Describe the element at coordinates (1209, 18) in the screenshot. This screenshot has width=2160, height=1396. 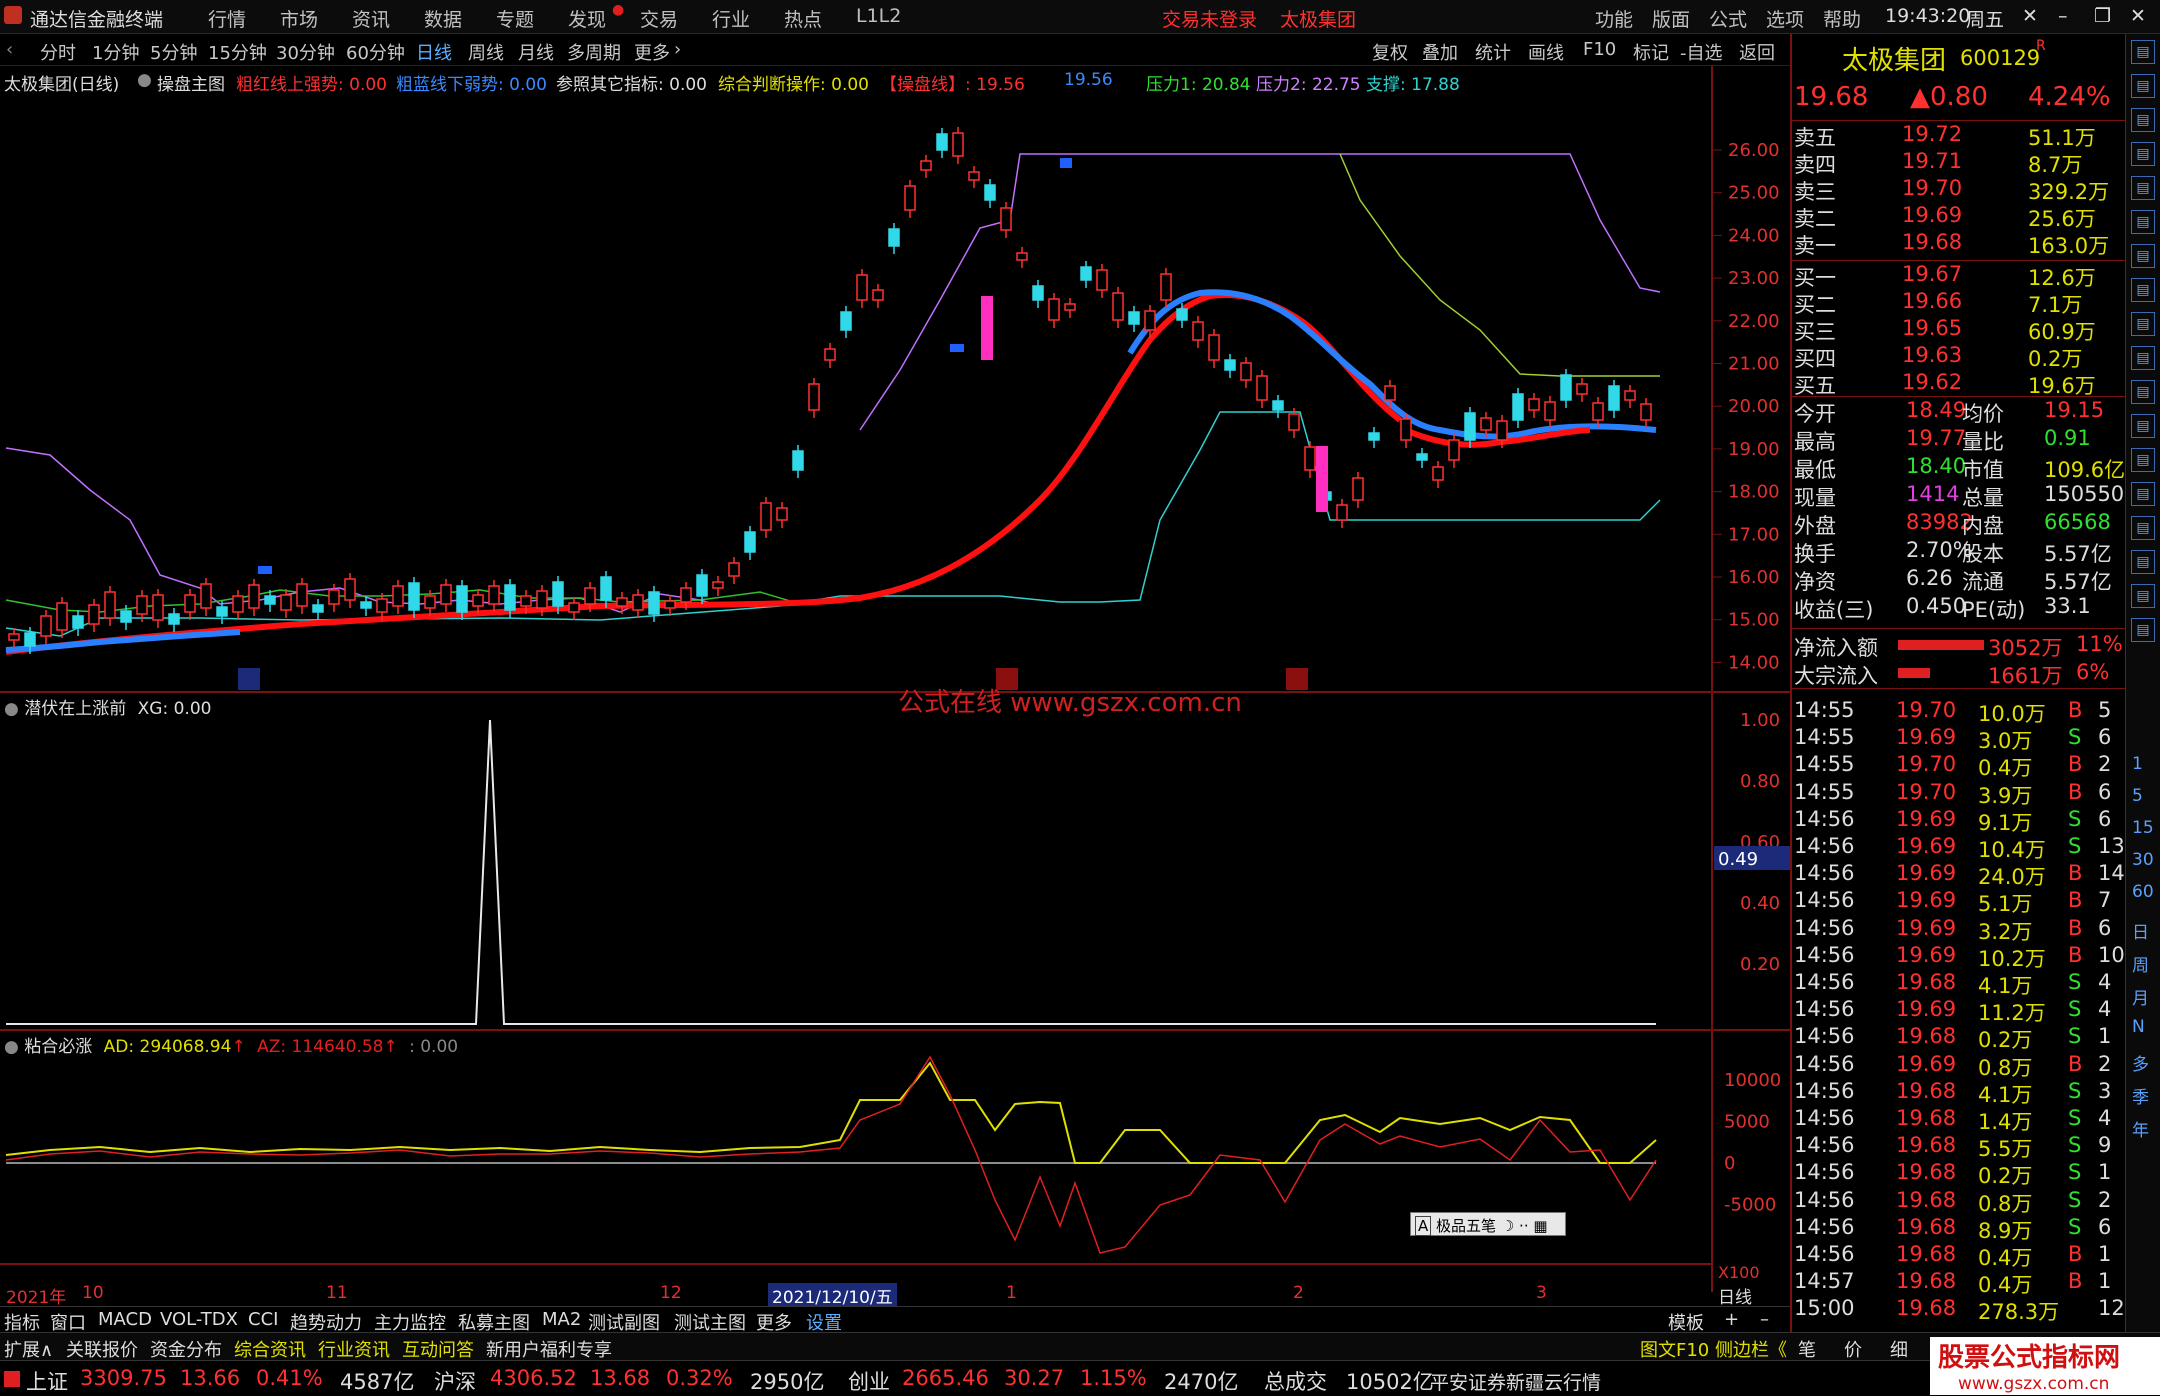
I see `login-status: 交易未登录` at that location.